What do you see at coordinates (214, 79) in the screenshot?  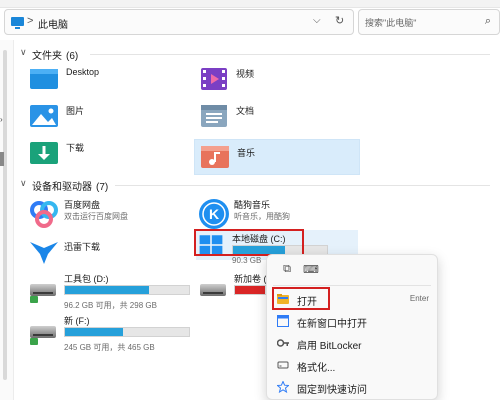 I see `videos-folder-icon` at bounding box center [214, 79].